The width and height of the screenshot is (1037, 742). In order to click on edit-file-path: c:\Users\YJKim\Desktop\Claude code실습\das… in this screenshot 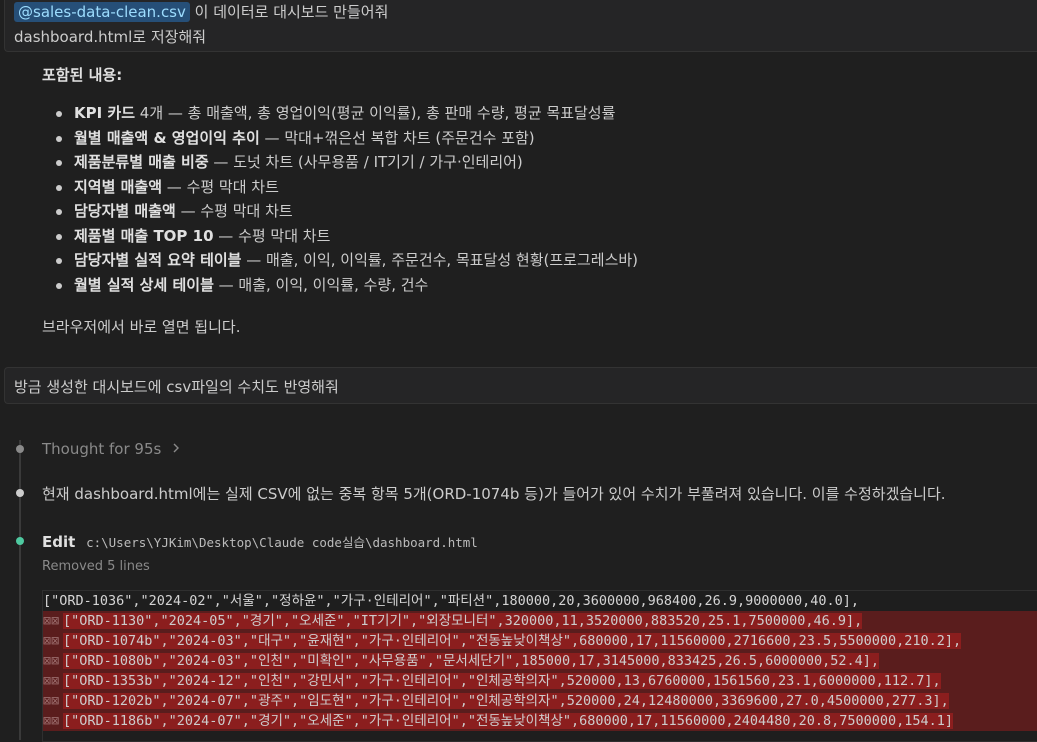, I will do `click(282, 542)`.